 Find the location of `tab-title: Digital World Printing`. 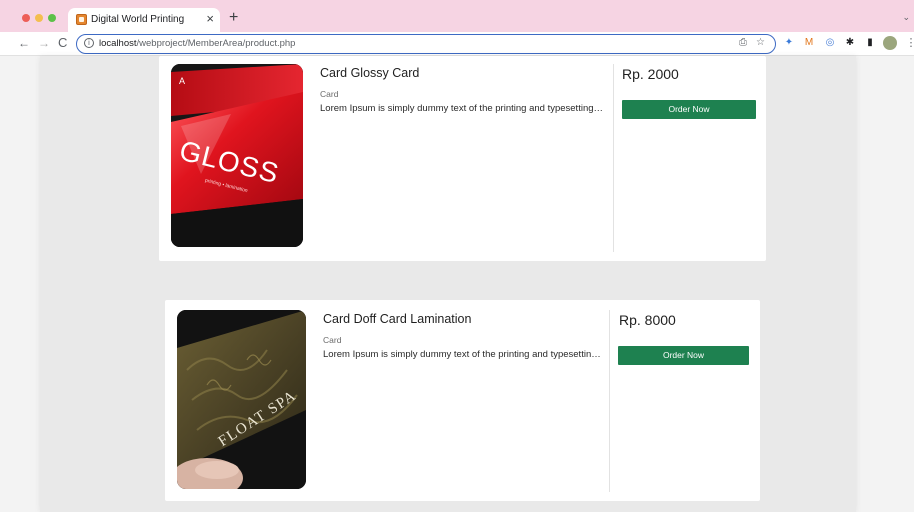

tab-title: Digital World Printing is located at coordinates (138, 19).